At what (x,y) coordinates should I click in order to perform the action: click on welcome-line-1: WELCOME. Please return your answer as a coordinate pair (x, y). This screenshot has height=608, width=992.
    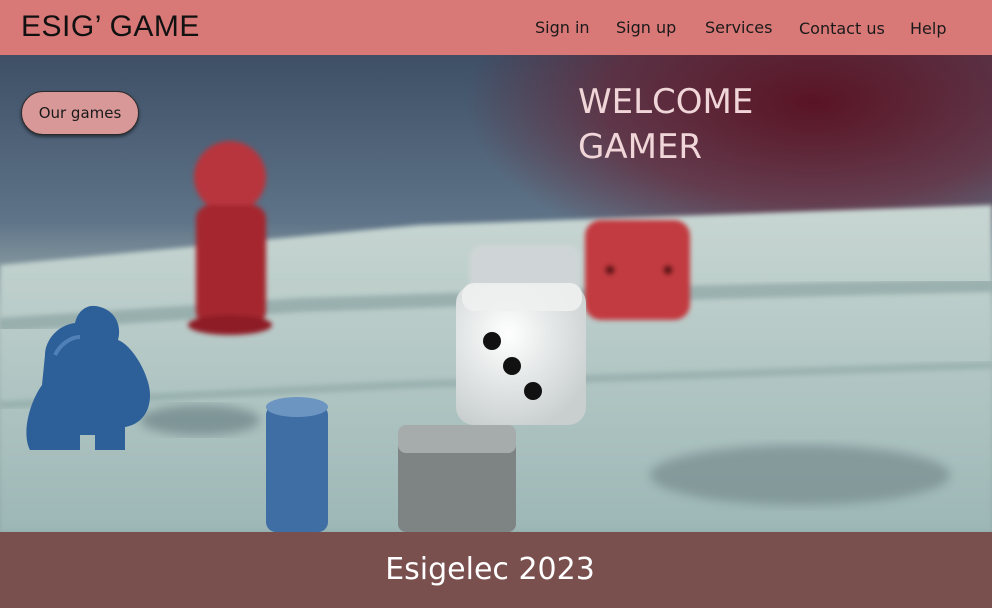
    Looking at the image, I should click on (666, 102).